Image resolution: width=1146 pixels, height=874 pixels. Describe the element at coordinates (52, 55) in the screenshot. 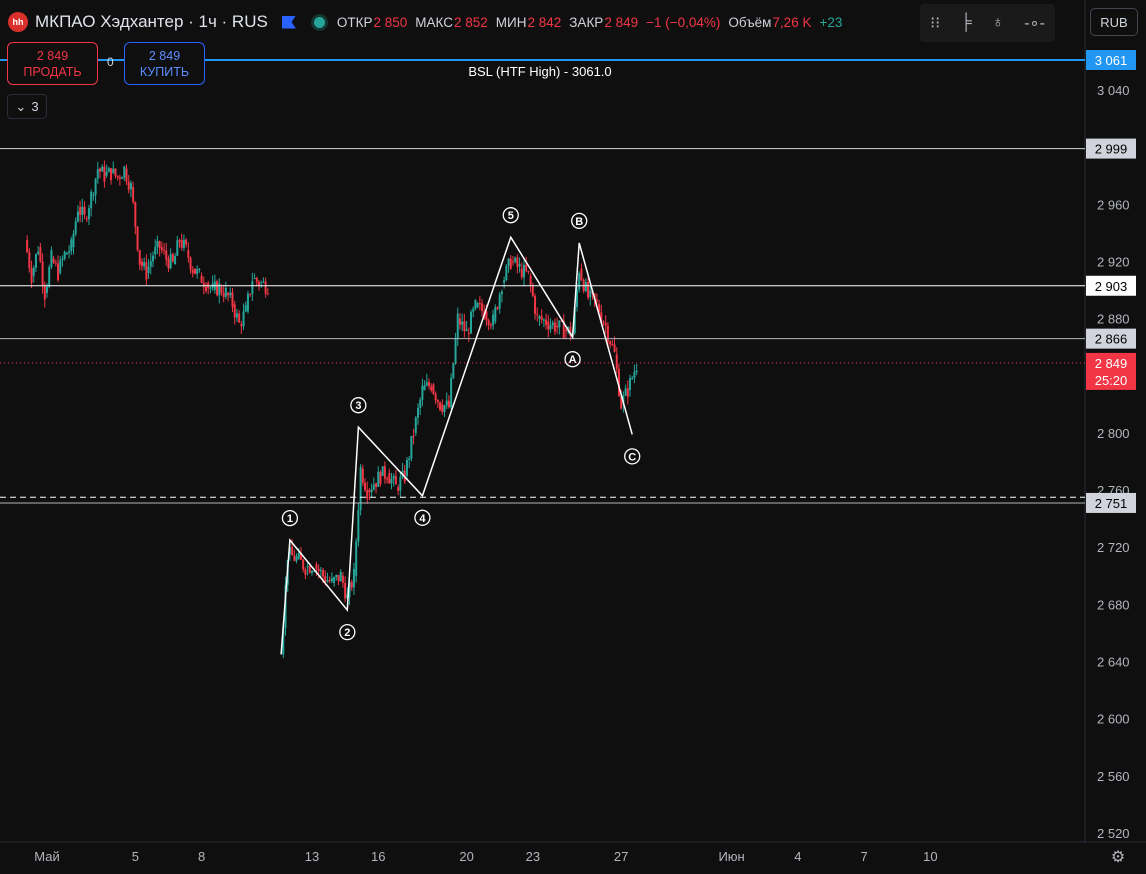

I see `sell-price: 2 849` at that location.